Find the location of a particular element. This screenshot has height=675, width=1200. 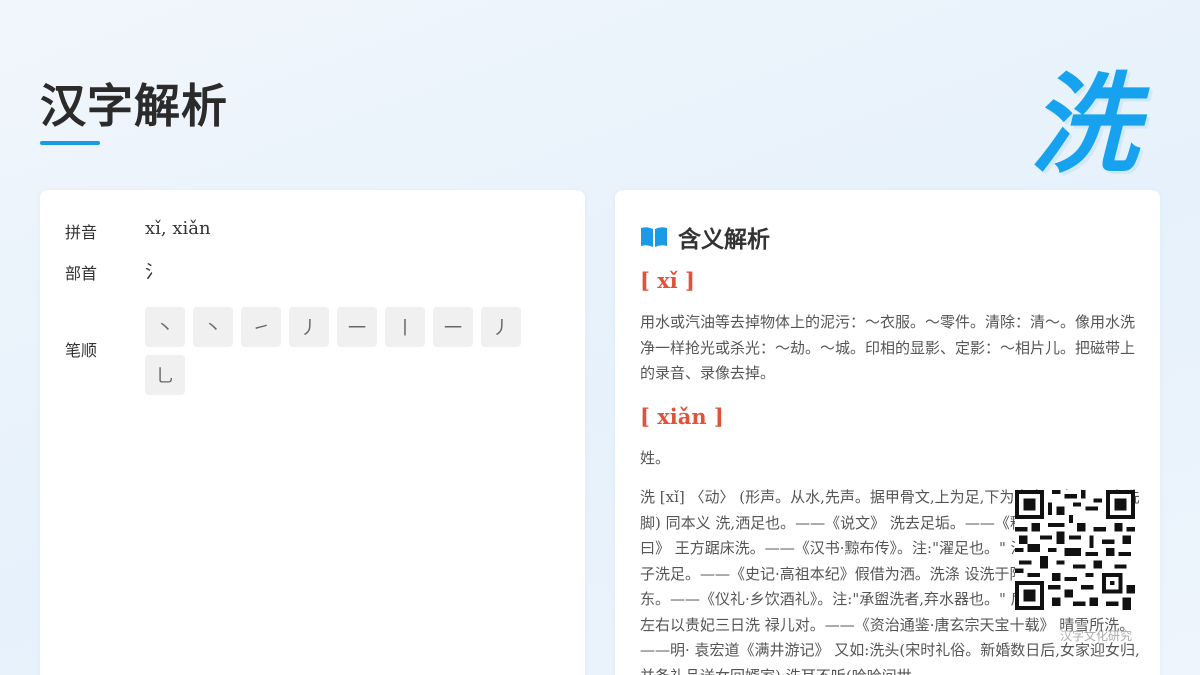

meaning-header: 含义解析 is located at coordinates (705, 237).